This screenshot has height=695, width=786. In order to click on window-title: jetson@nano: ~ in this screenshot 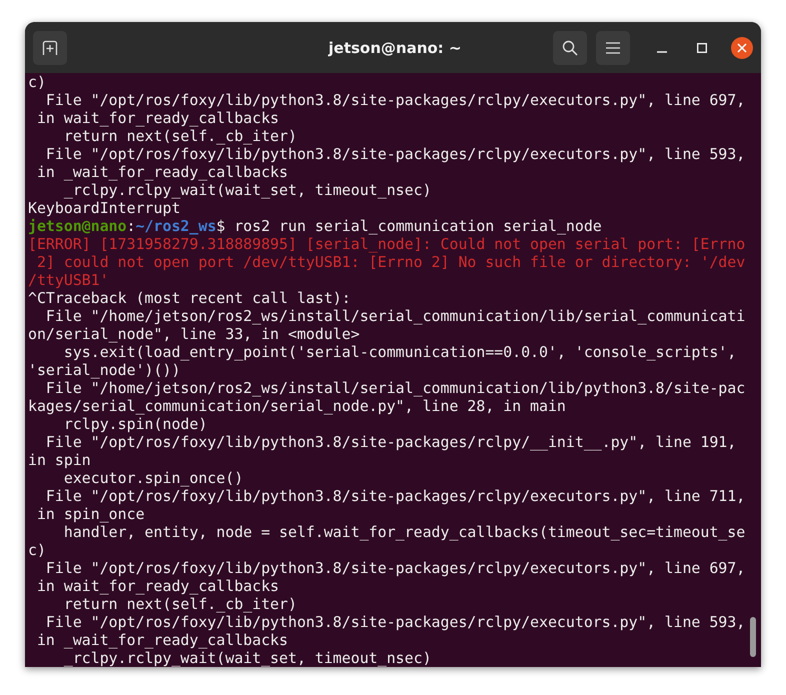, I will do `click(394, 47)`.